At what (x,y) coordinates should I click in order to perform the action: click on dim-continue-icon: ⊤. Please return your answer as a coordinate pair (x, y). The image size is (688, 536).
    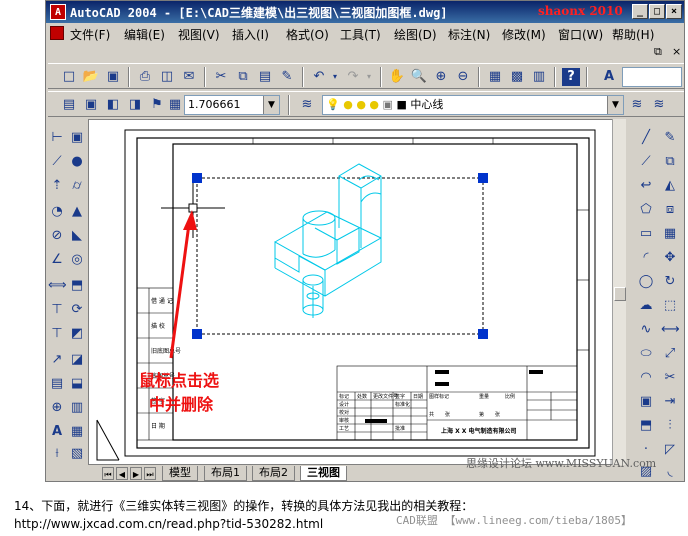
    Looking at the image, I should click on (57, 334).